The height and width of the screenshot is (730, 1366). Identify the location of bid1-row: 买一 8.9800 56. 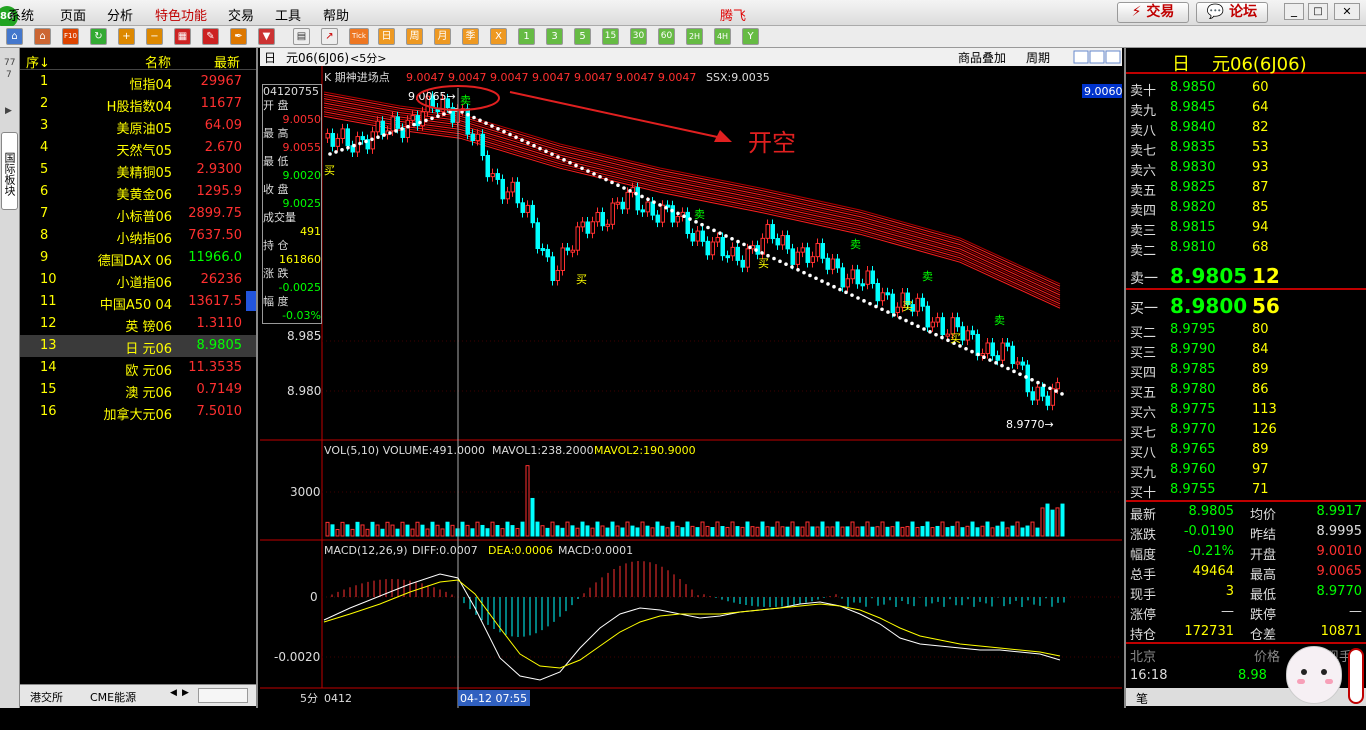
(1246, 306).